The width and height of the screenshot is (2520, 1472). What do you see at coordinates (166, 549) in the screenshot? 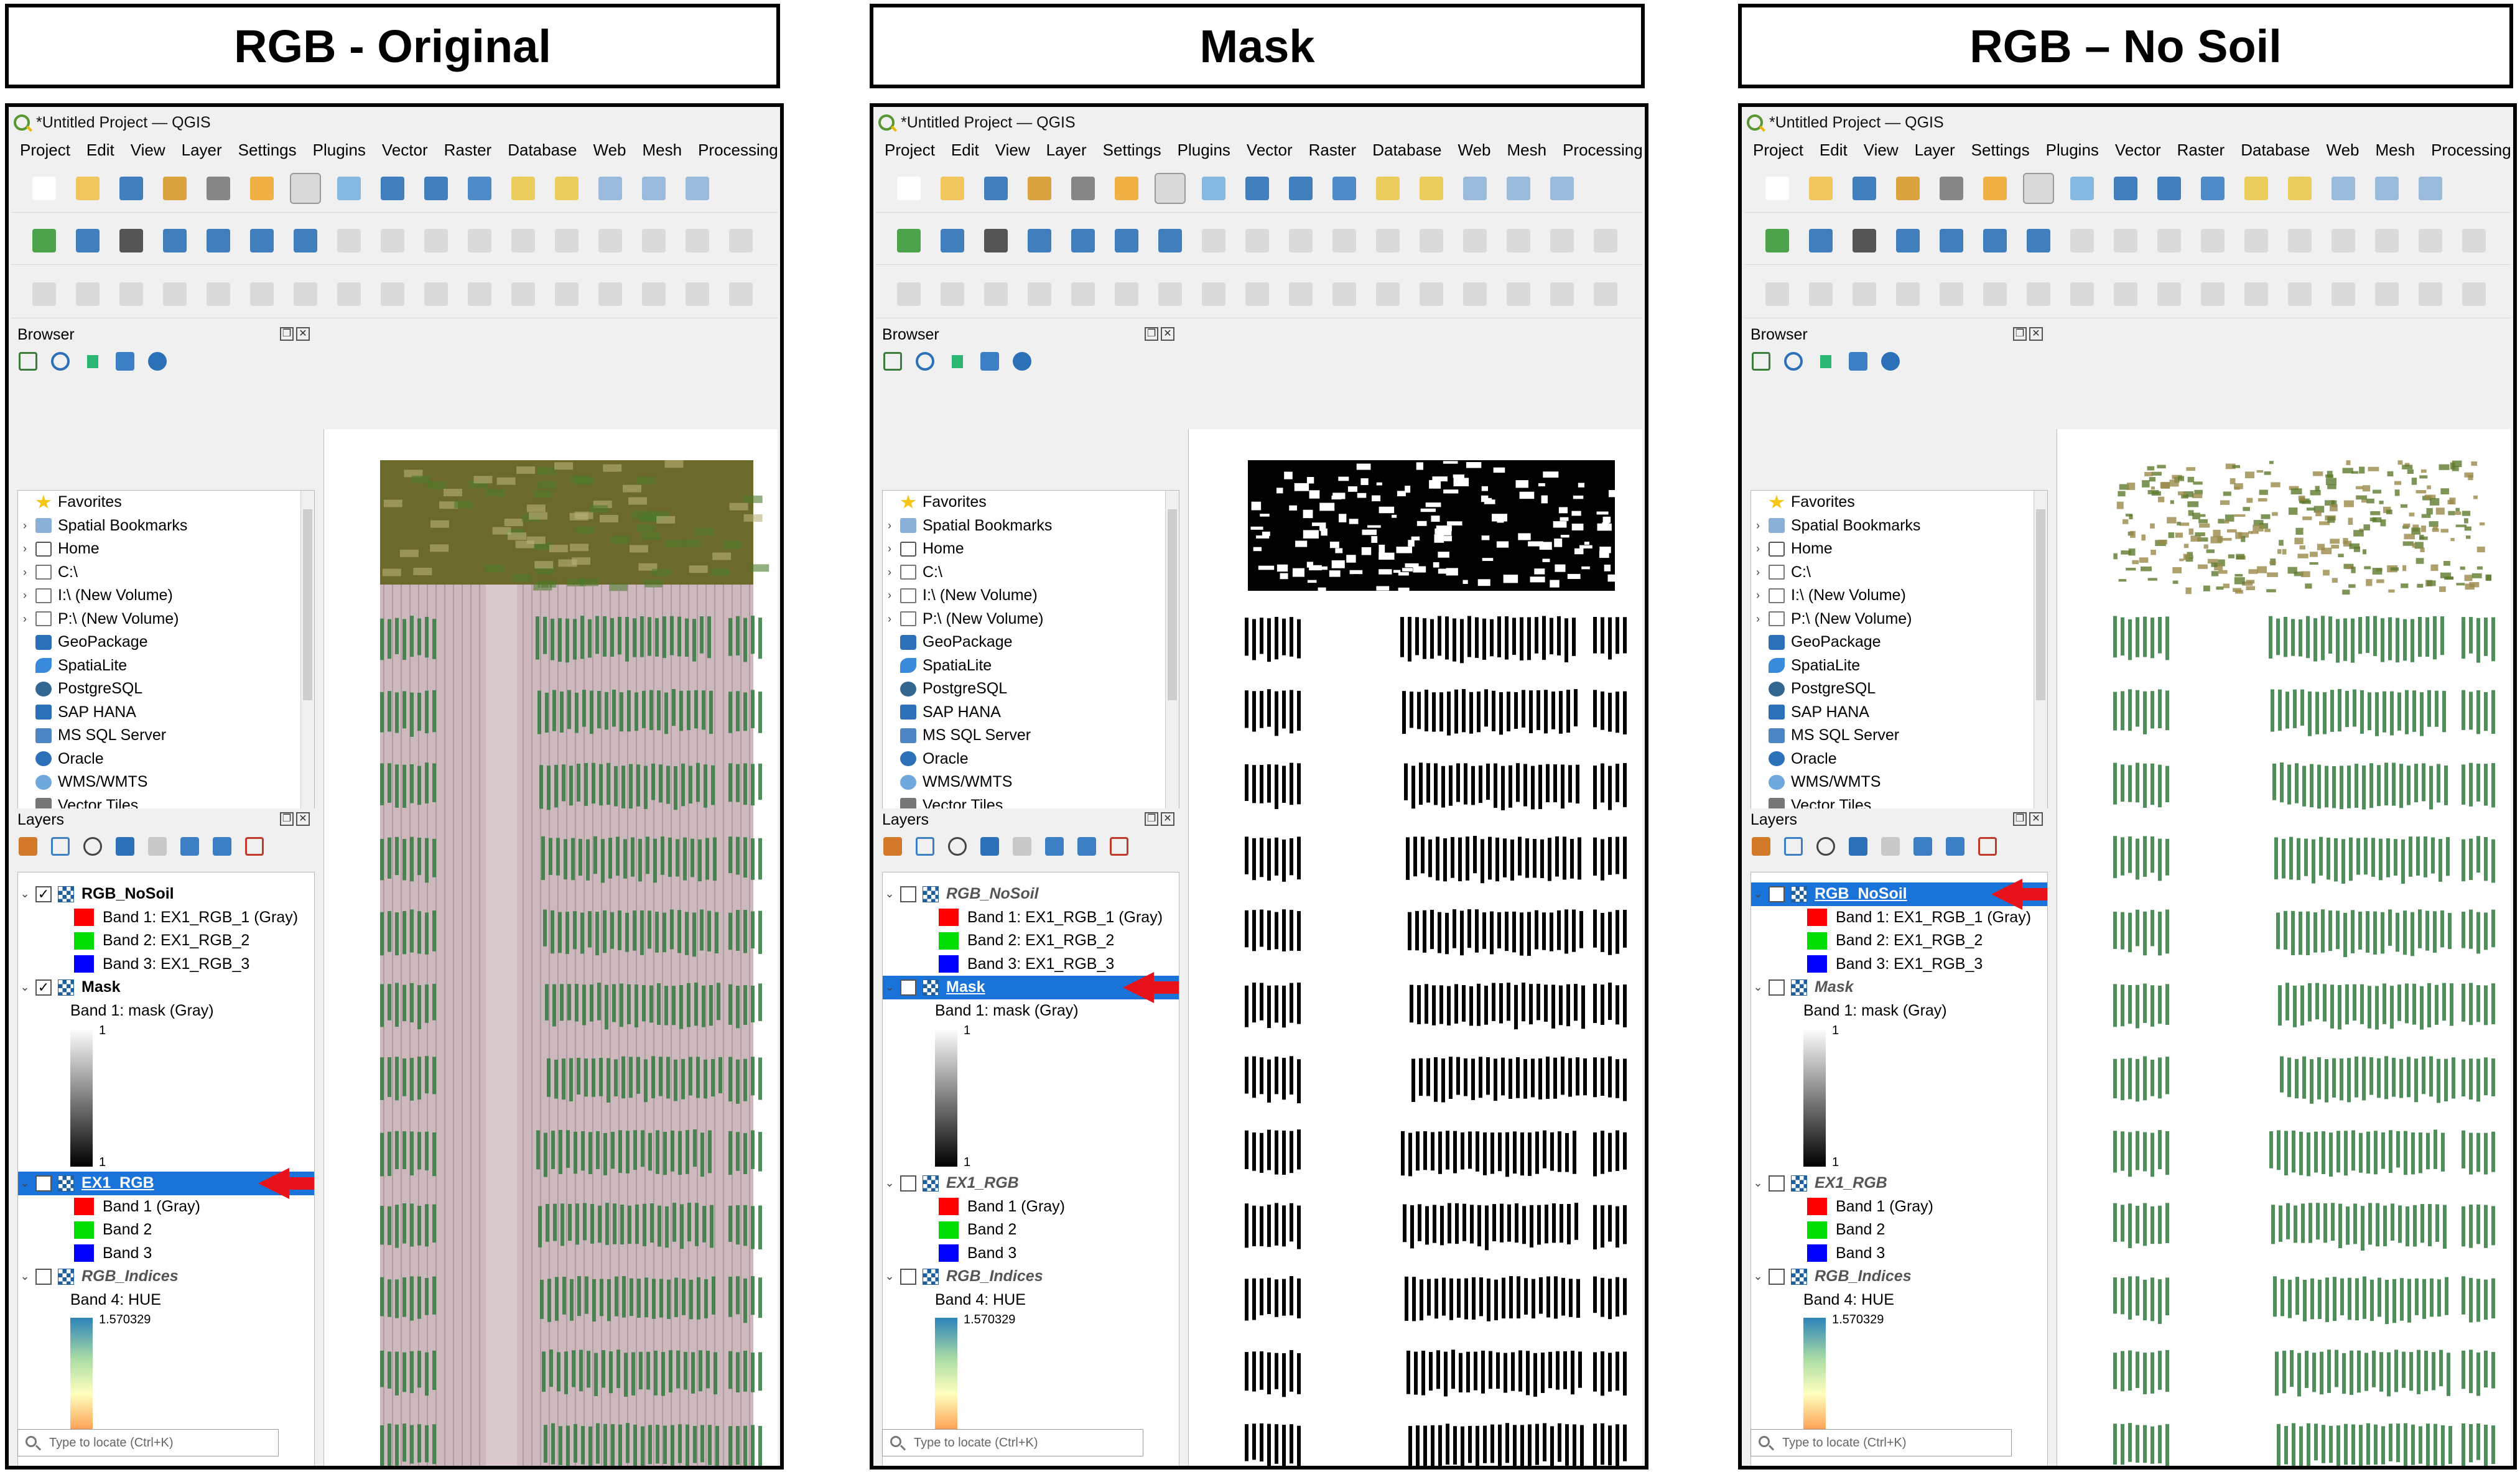
I see `browser-item: › Home` at bounding box center [166, 549].